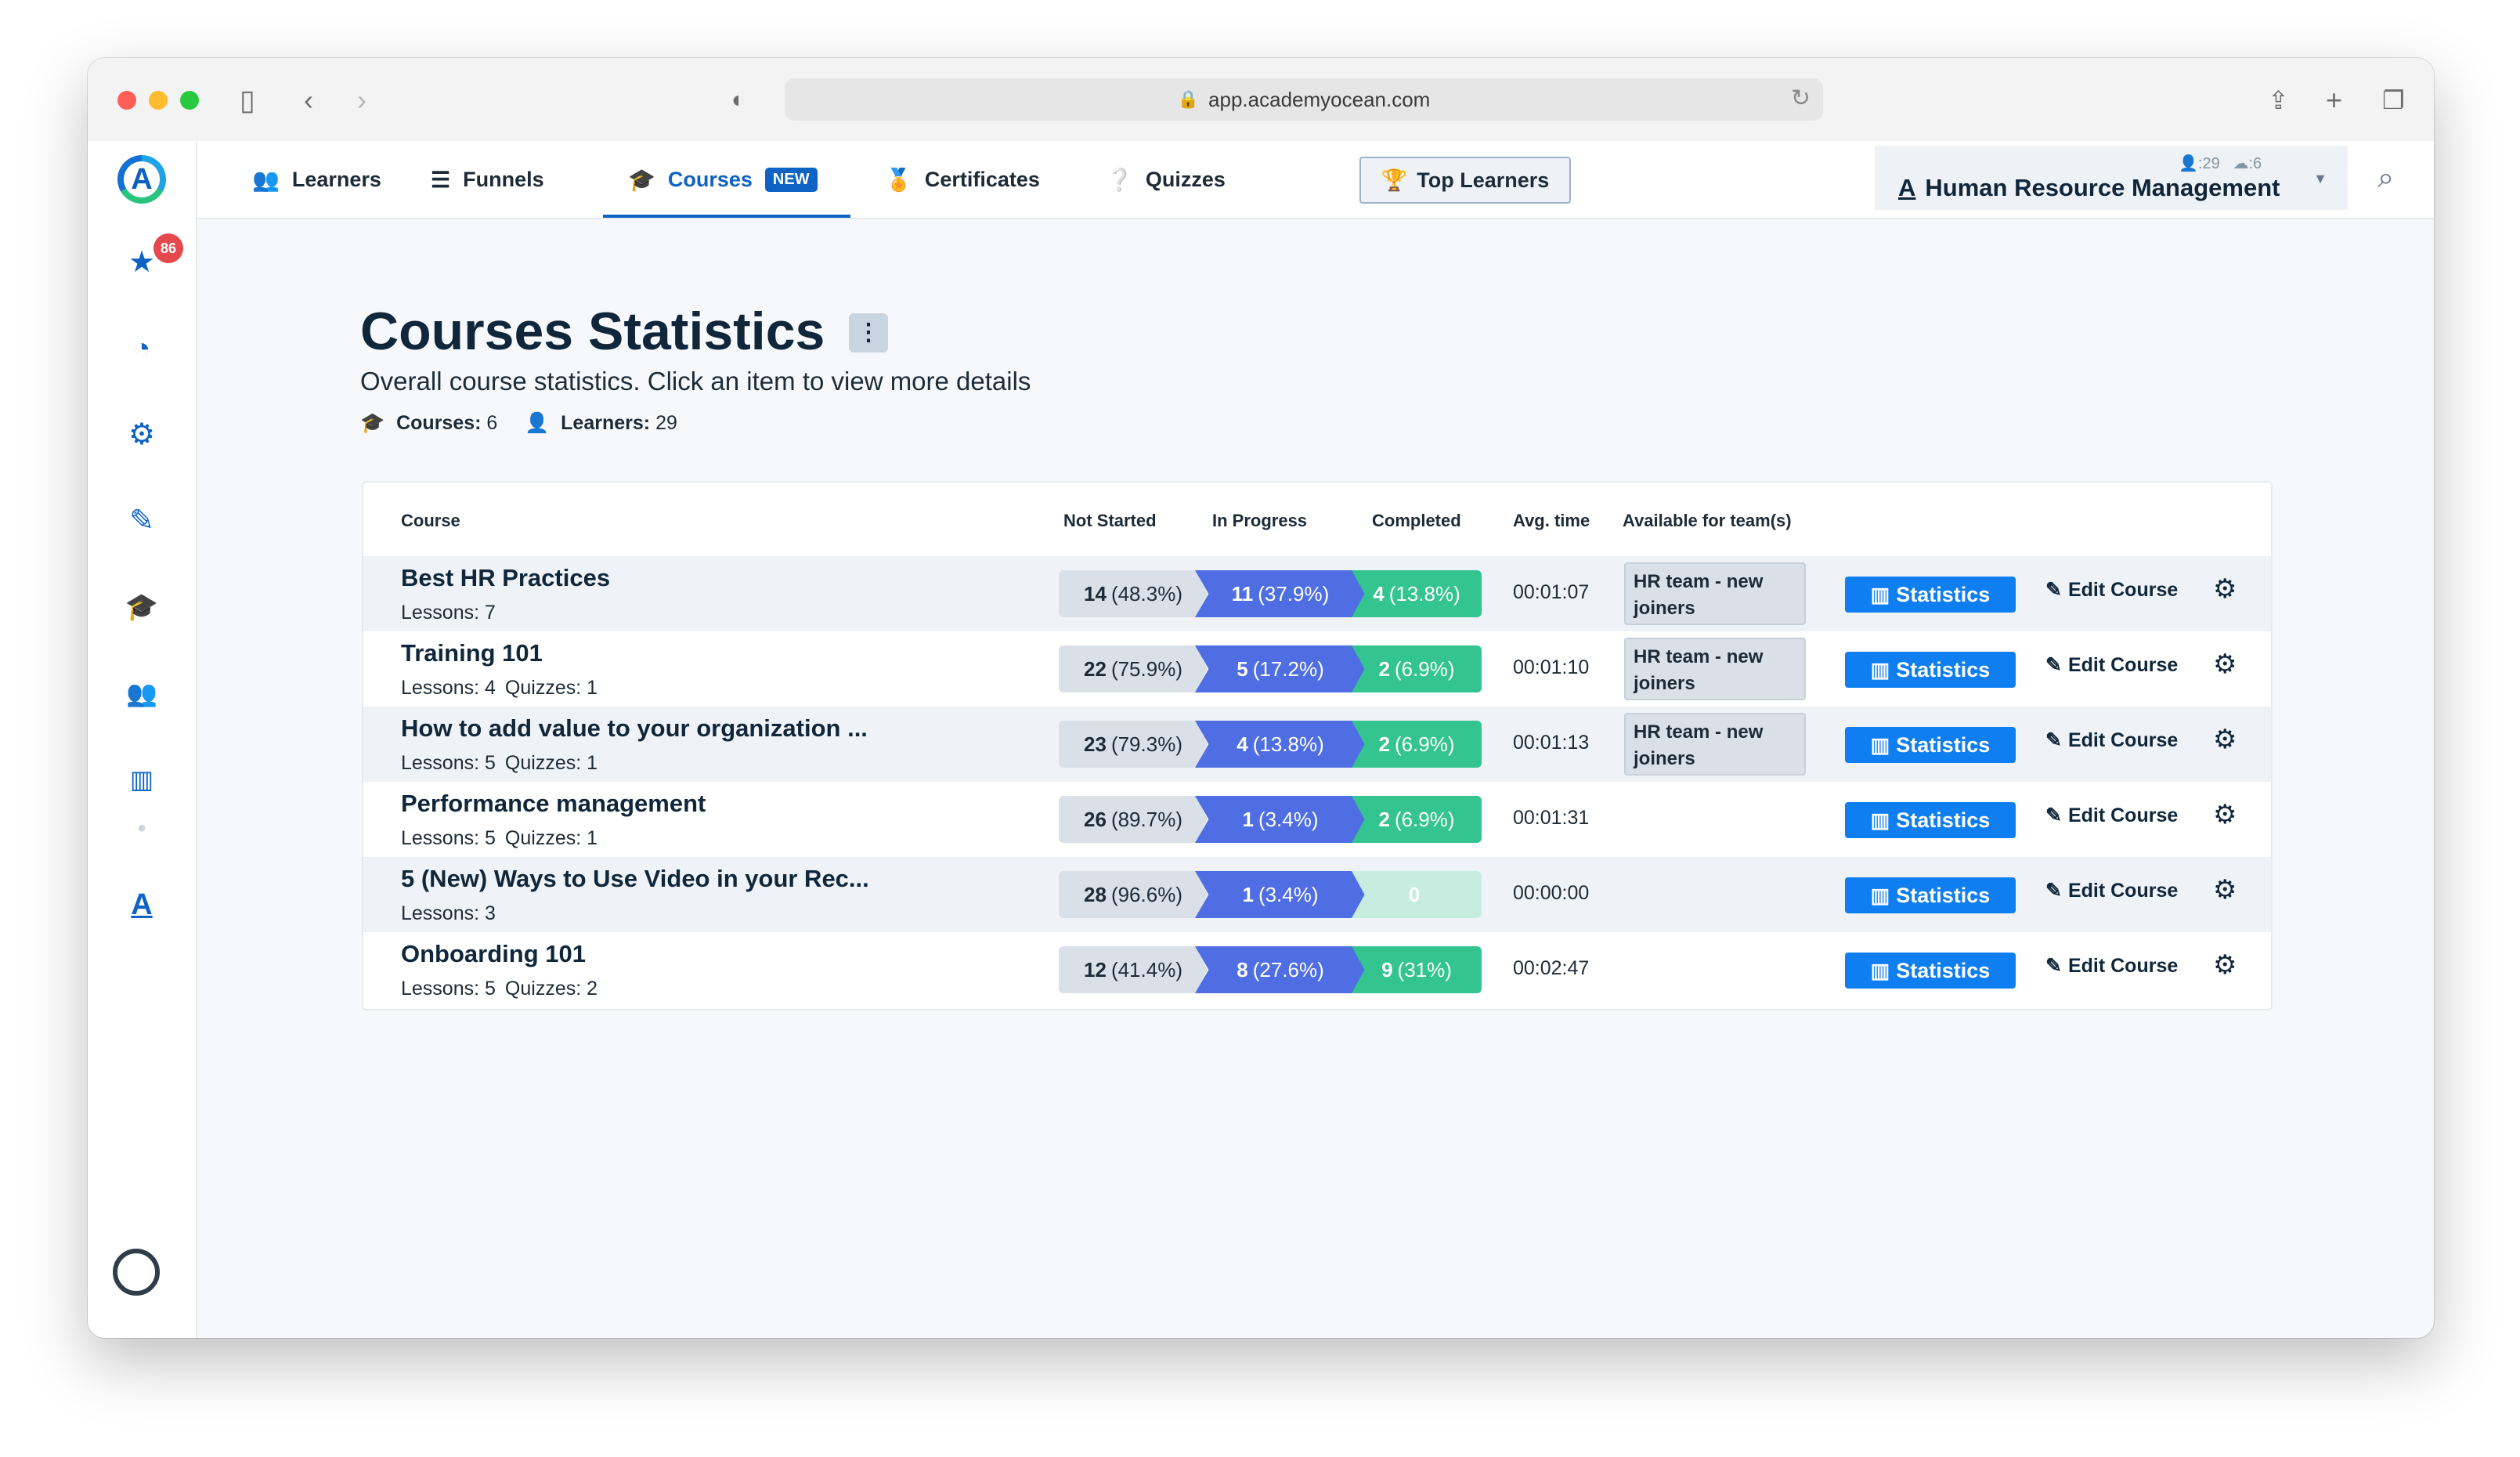 This screenshot has width=2520, height=1457. I want to click on not-started-segment: 14 (48.3%), so click(1133, 593).